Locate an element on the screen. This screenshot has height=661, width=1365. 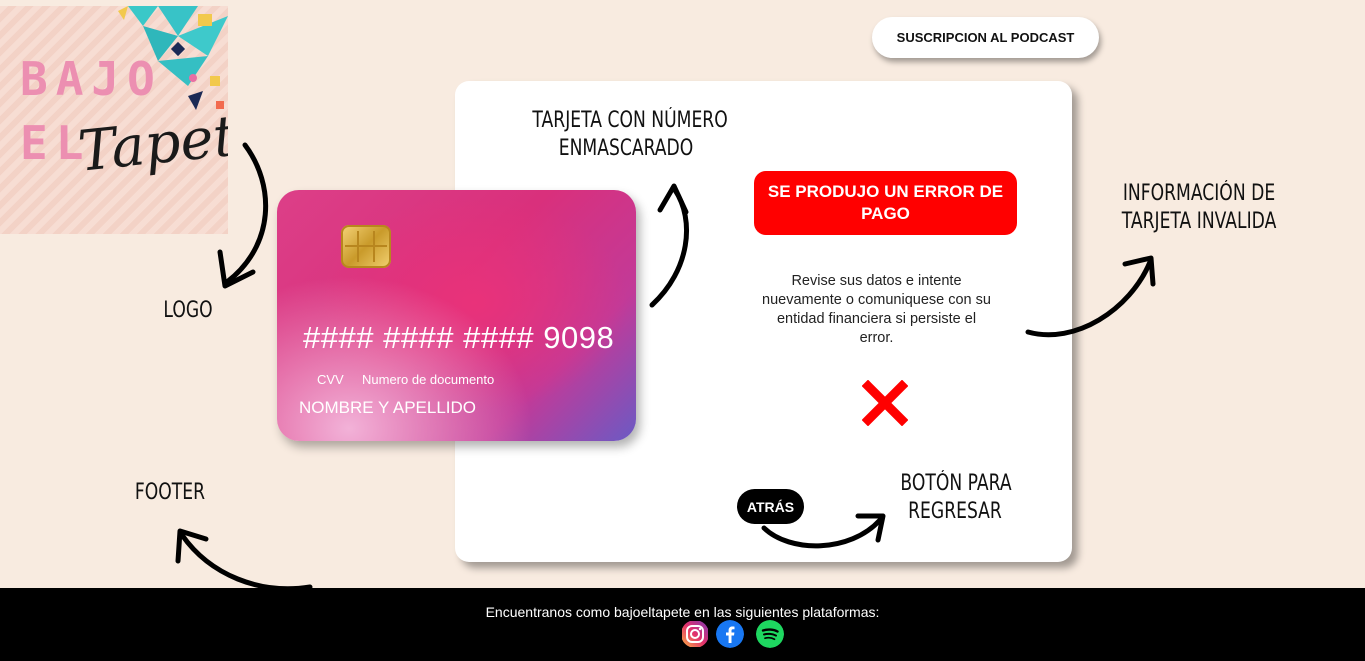
card-chip-icon is located at coordinates (366, 246).